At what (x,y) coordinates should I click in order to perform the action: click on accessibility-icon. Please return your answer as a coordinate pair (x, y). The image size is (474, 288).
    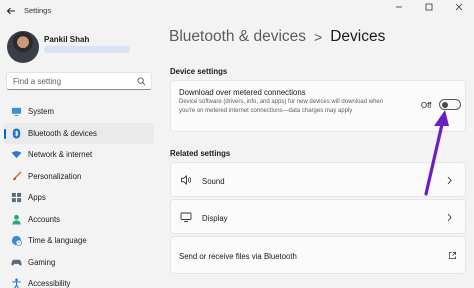
    Looking at the image, I should click on (16, 283).